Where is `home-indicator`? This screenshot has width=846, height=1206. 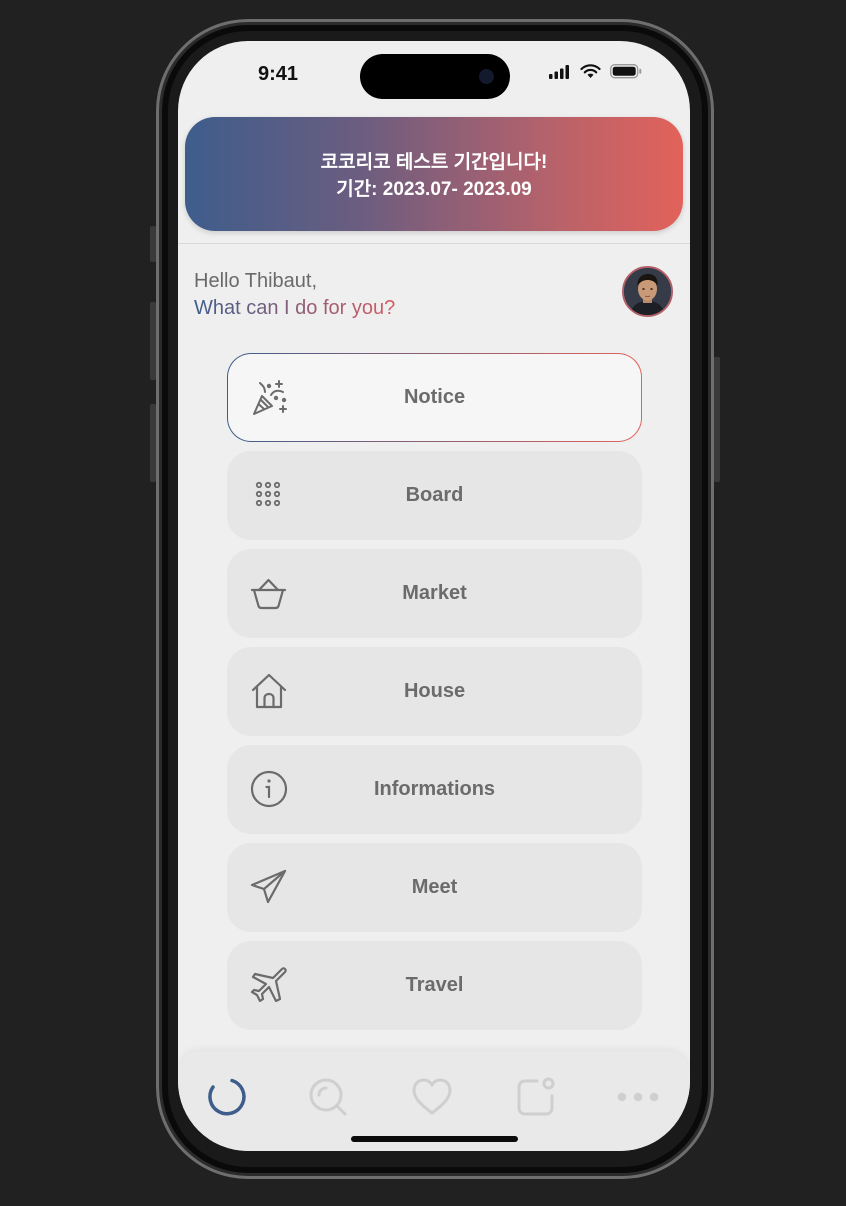 home-indicator is located at coordinates (434, 1139).